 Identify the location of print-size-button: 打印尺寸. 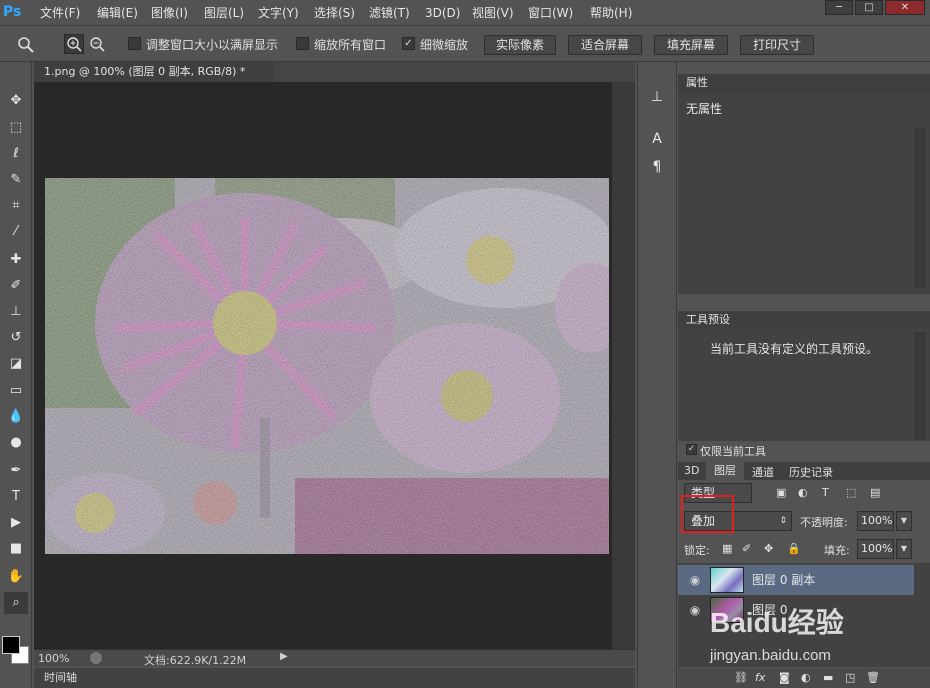
(777, 45).